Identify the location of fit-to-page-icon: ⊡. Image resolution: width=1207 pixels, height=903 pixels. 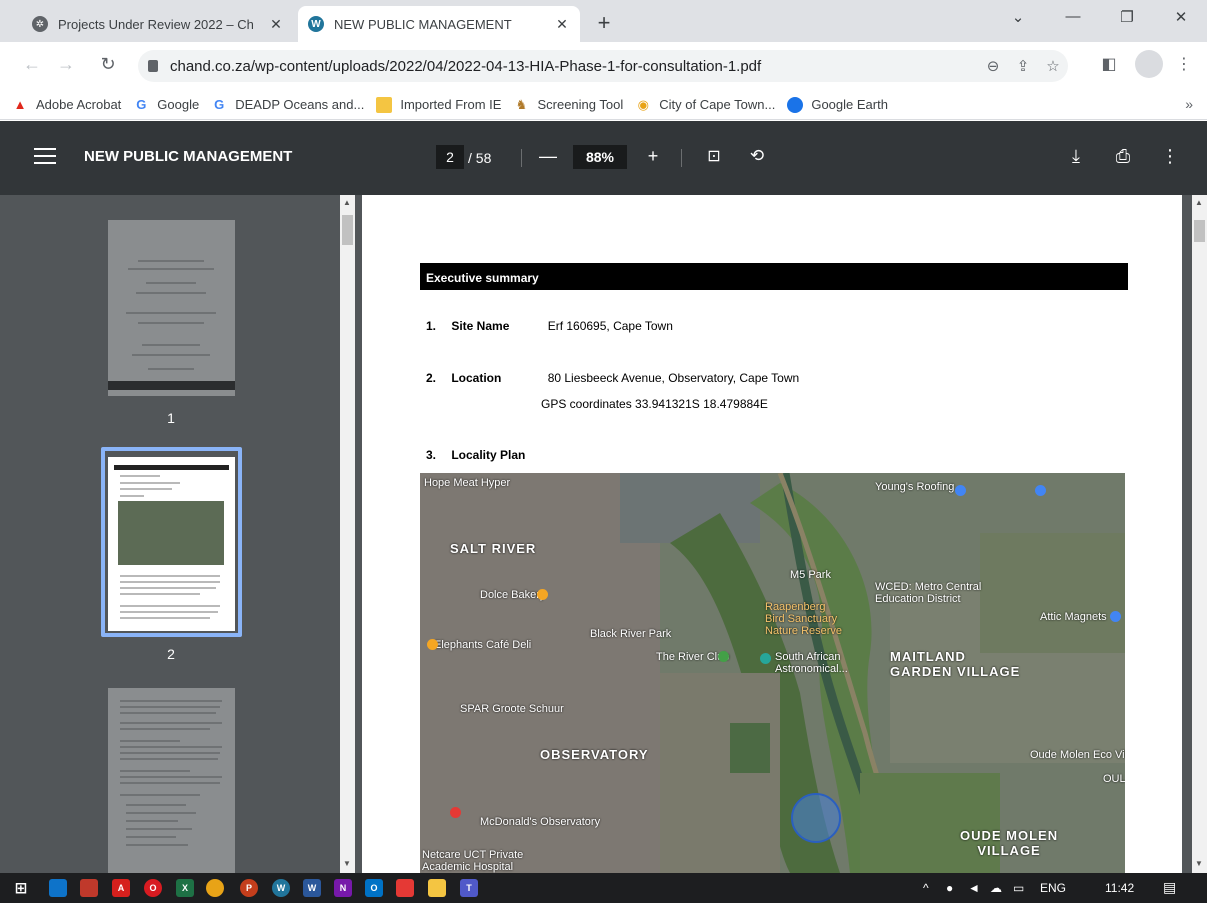
(714, 156).